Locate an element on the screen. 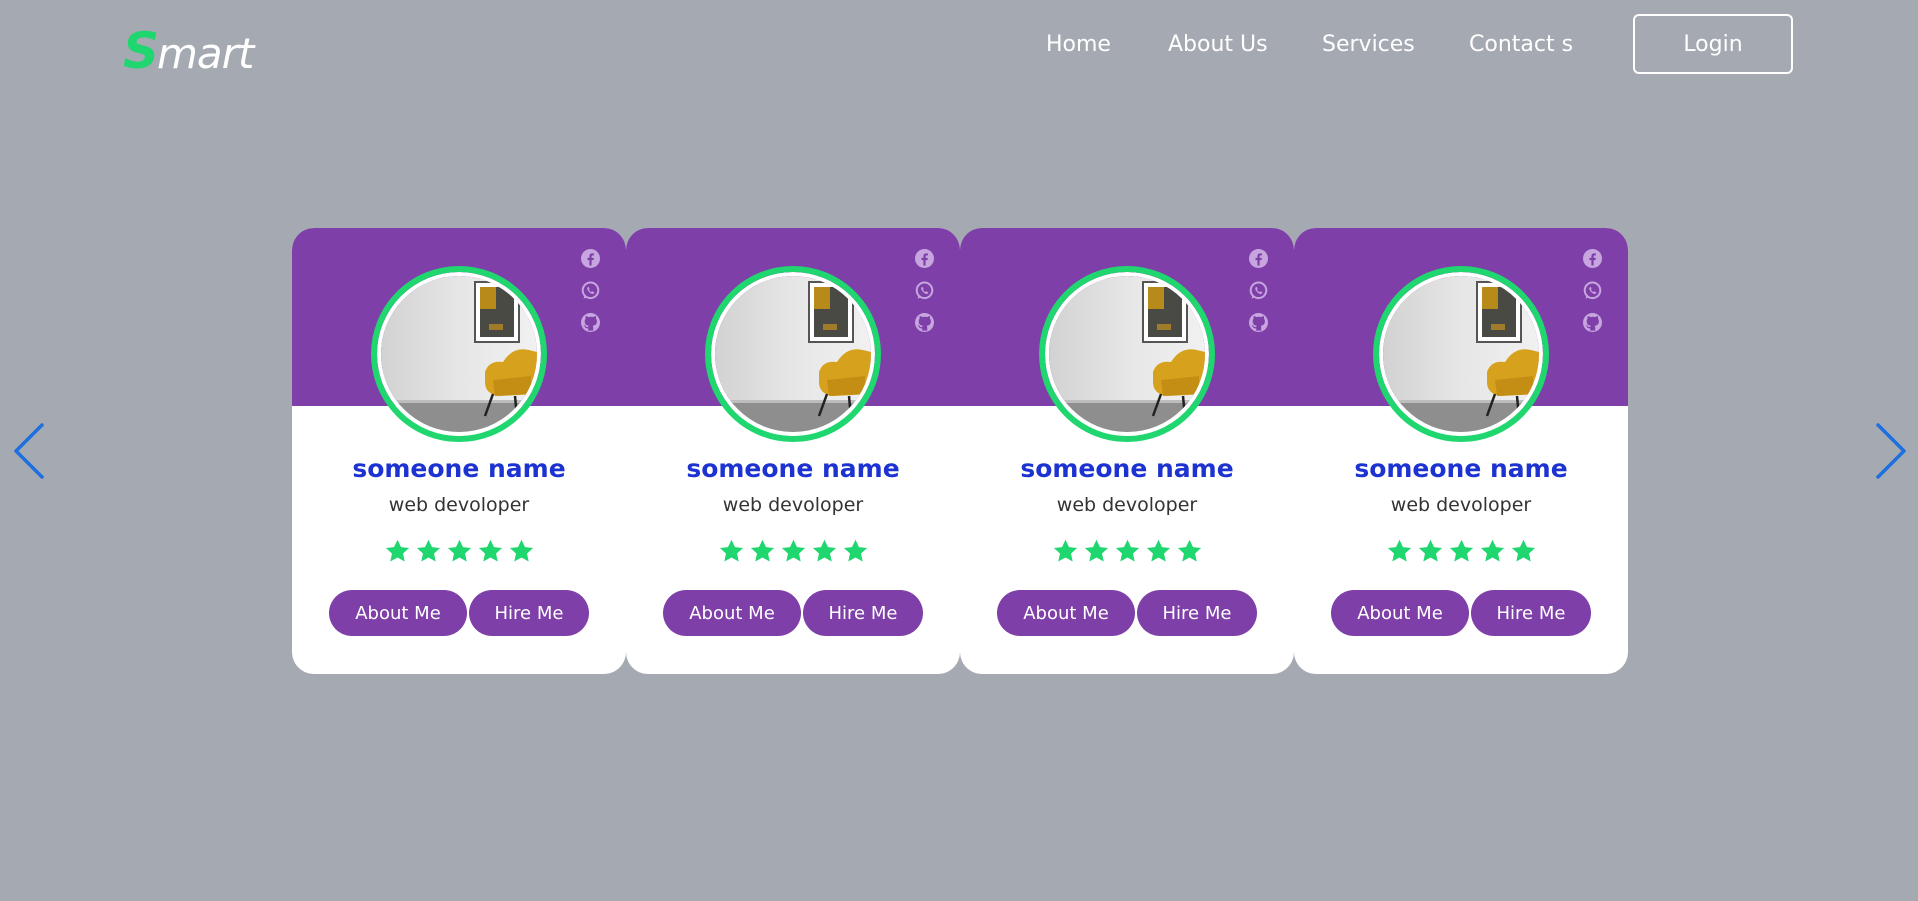 The height and width of the screenshot is (901, 1918). logo: Smart is located at coordinates (188, 51).